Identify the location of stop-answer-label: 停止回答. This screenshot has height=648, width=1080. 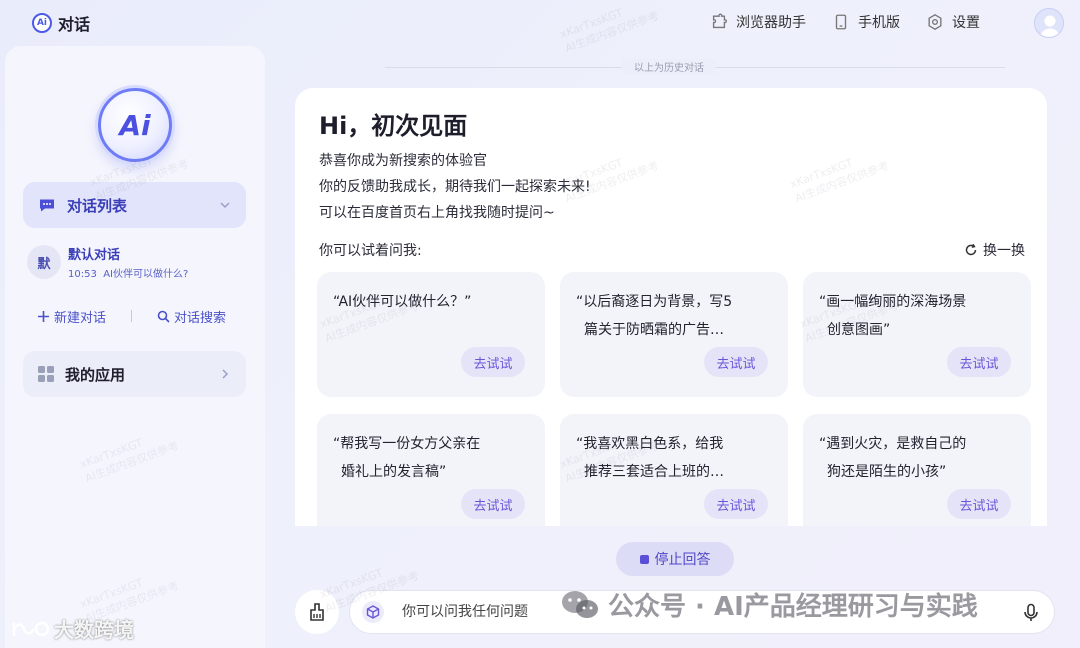
(682, 560).